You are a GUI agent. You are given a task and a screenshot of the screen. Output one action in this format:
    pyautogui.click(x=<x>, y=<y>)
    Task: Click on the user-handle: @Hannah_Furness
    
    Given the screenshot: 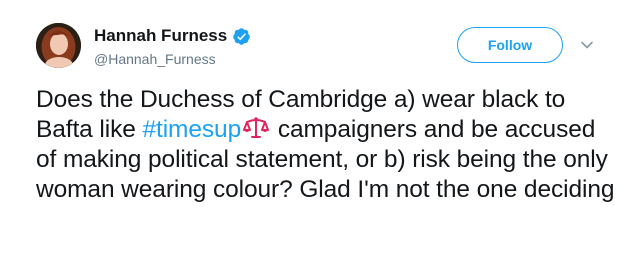 What is the action you would take?
    pyautogui.click(x=172, y=59)
    